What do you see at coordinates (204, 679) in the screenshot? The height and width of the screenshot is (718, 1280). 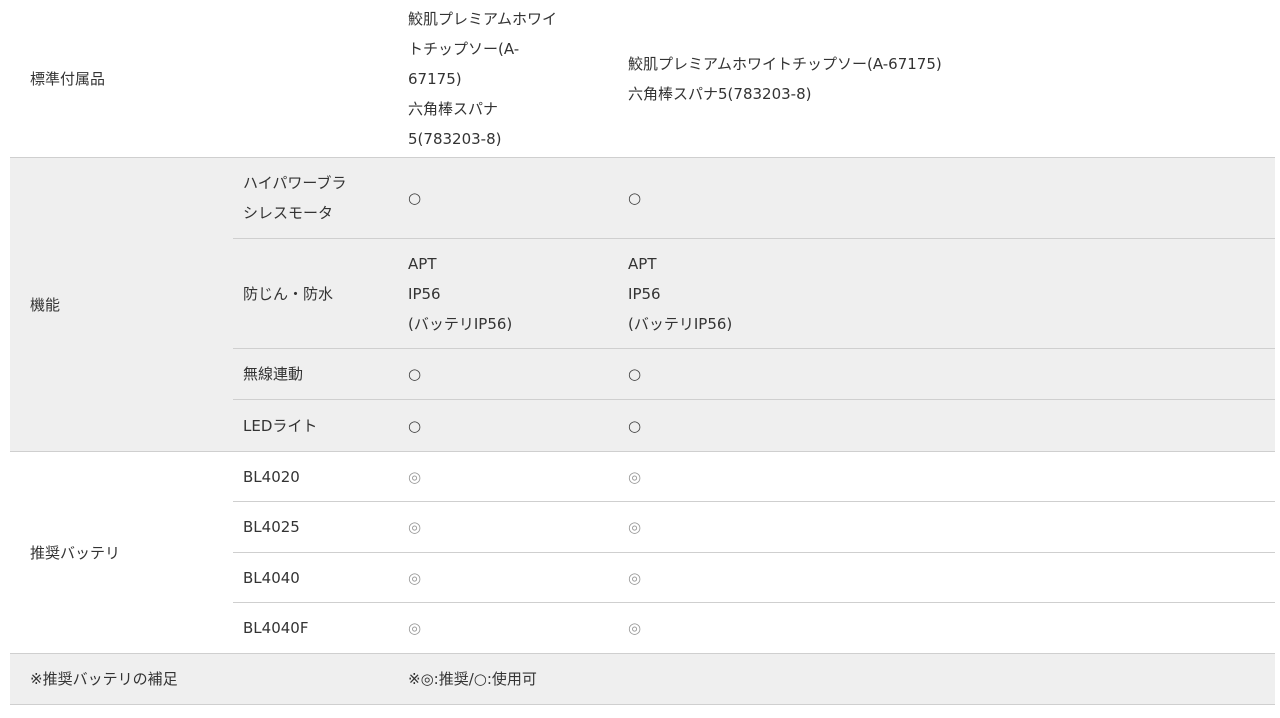 I see `battery-note-label: ※推奨バッテリの補足` at bounding box center [204, 679].